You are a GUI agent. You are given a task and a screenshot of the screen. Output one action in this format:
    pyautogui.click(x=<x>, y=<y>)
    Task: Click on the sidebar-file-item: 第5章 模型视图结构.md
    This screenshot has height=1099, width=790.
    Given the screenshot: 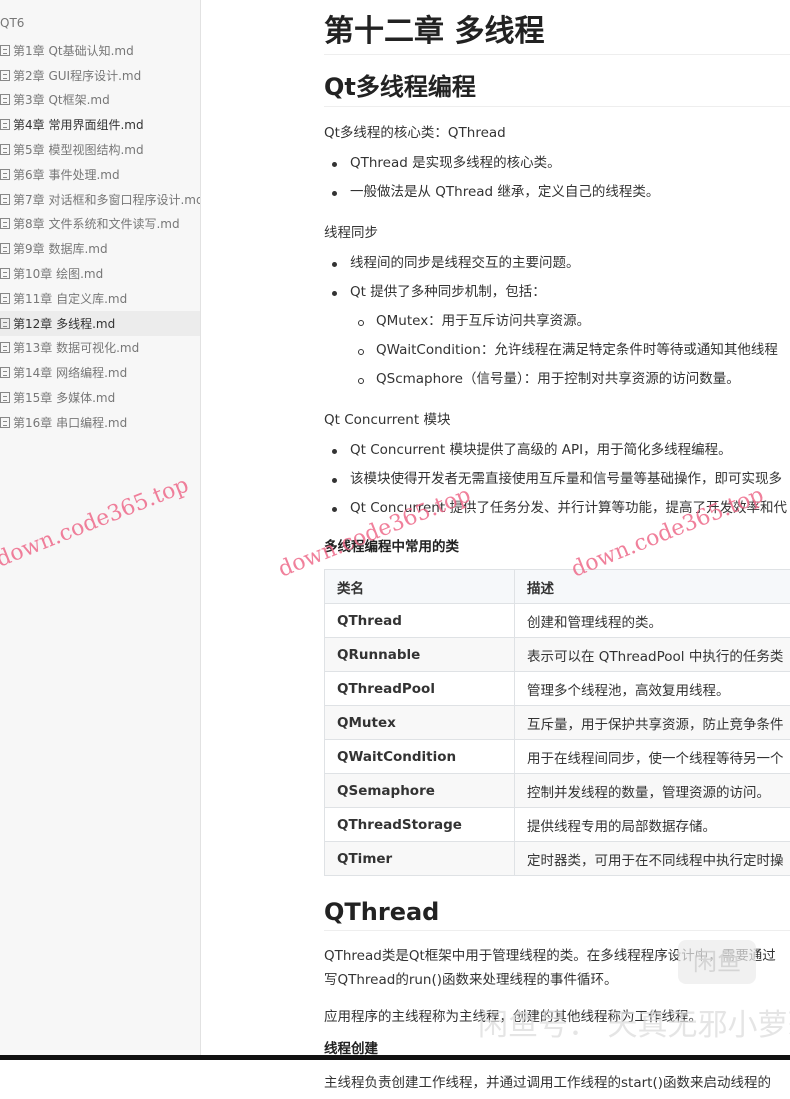 What is the action you would take?
    pyautogui.click(x=100, y=149)
    